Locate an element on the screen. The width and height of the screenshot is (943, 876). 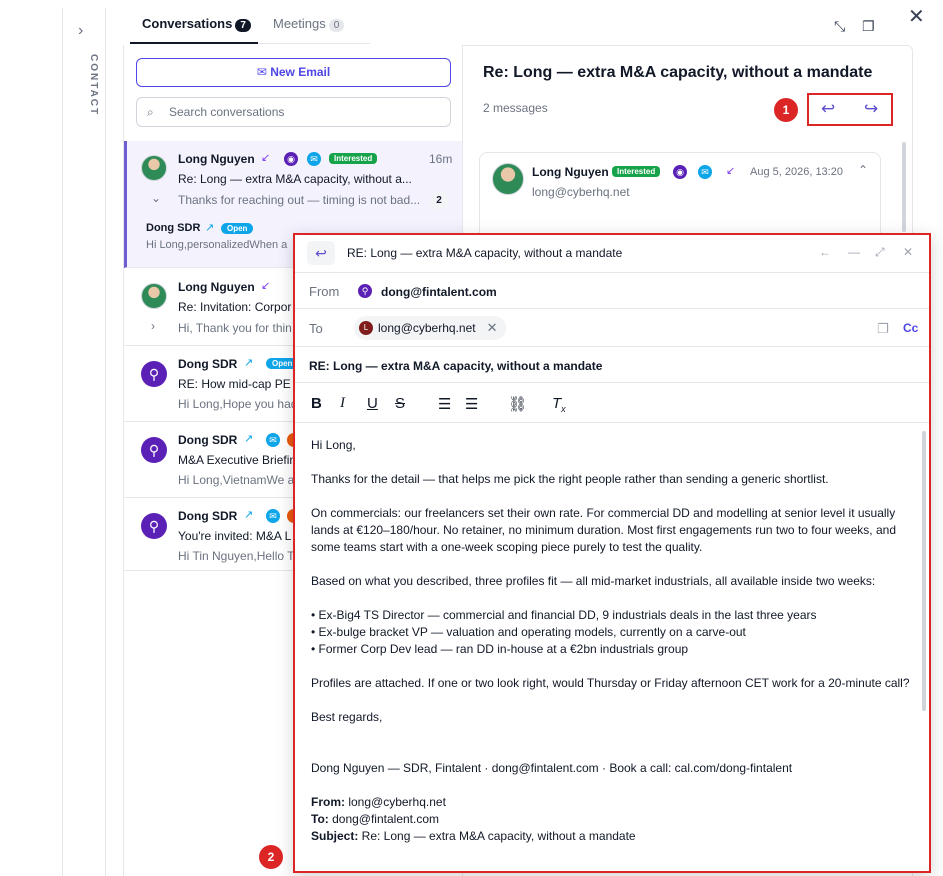
chevron-up-icon: ⌃ is located at coordinates (863, 170).